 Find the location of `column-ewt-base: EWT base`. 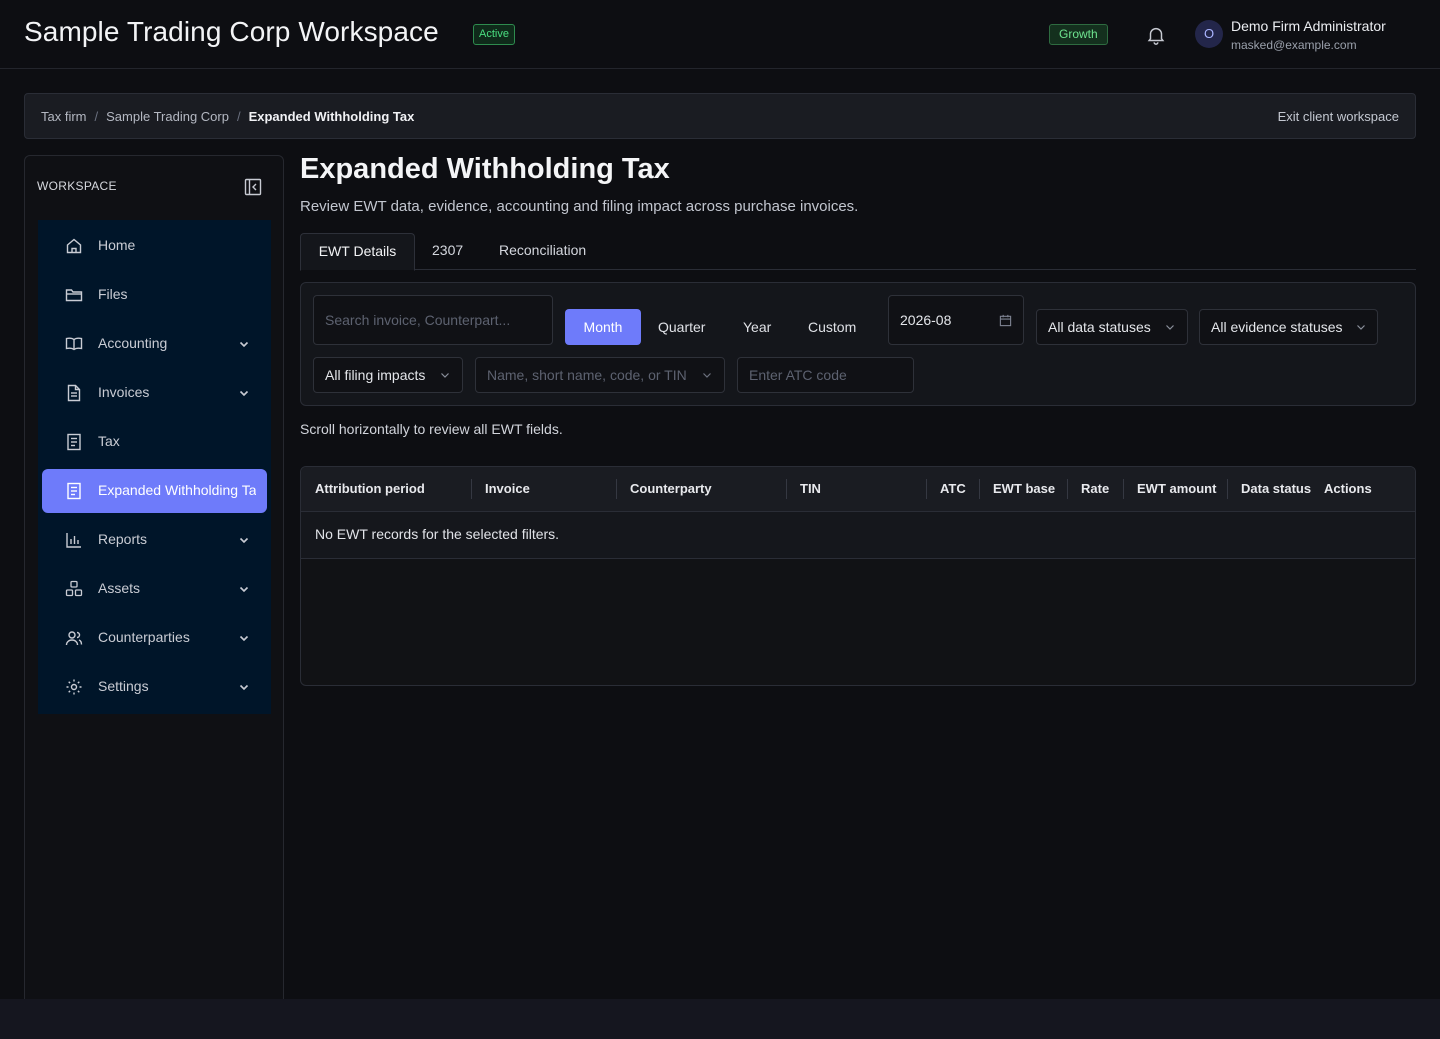

column-ewt-base: EWT base is located at coordinates (1024, 488).